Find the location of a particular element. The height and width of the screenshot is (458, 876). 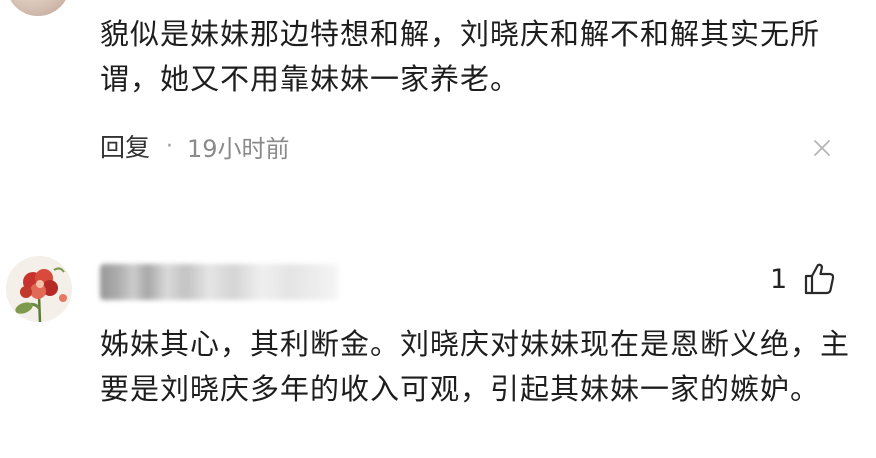

thumbs-up-icon is located at coordinates (819, 279).